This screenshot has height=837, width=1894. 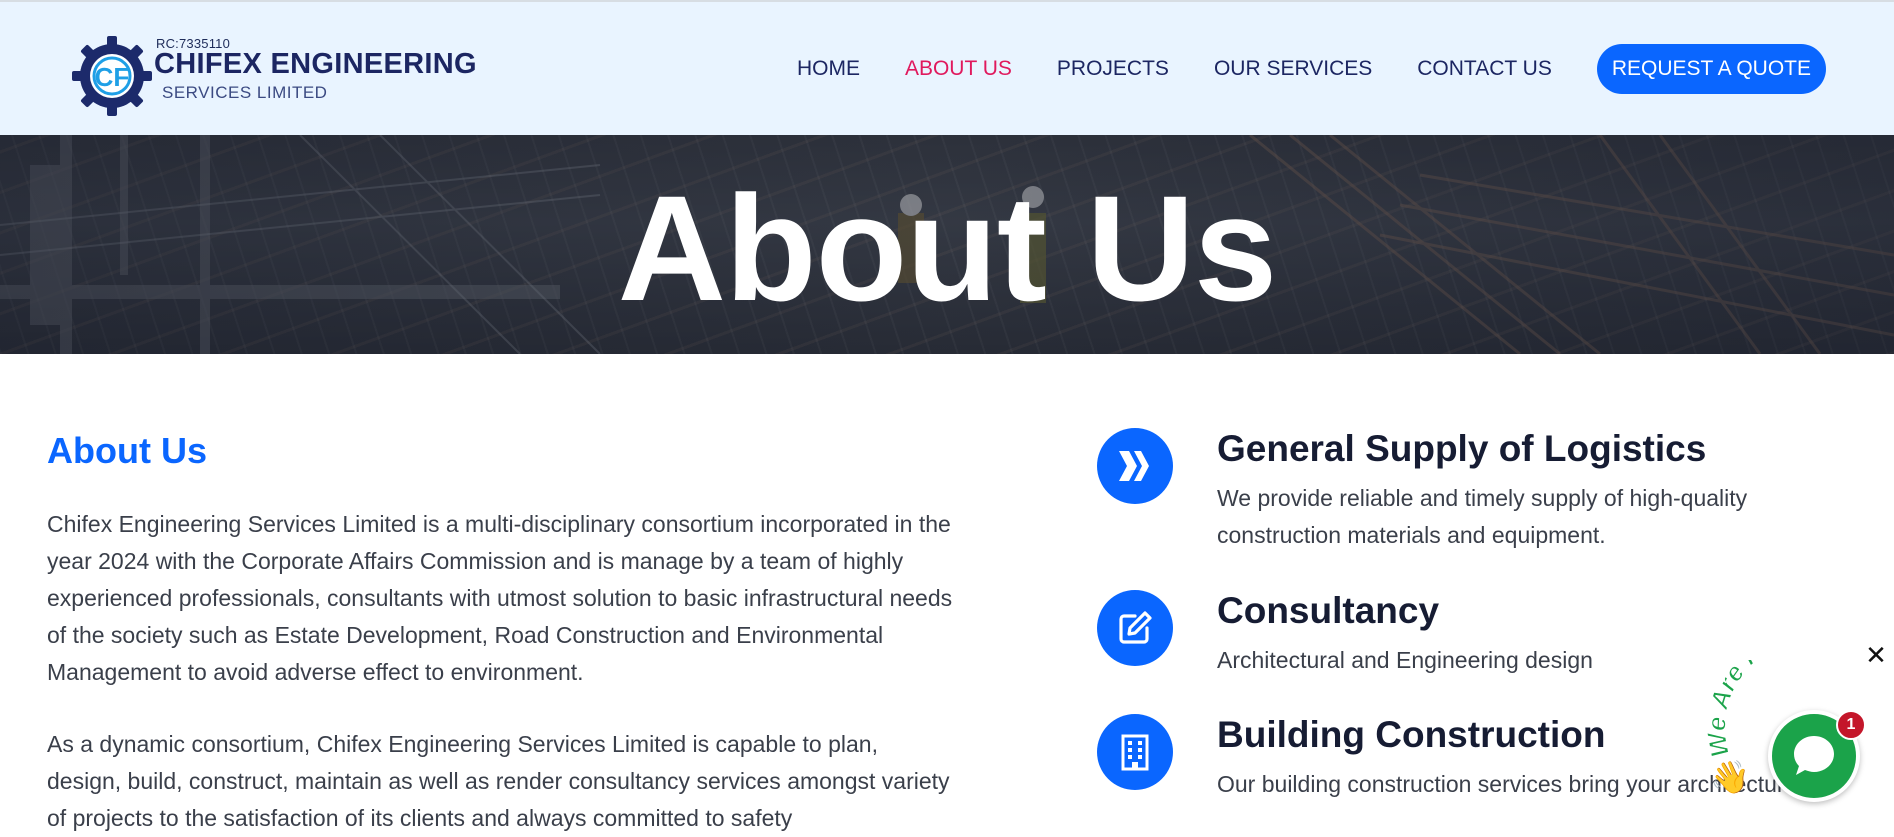 I want to click on request-quote-button: REQUEST A QUOTE, so click(x=1711, y=69).